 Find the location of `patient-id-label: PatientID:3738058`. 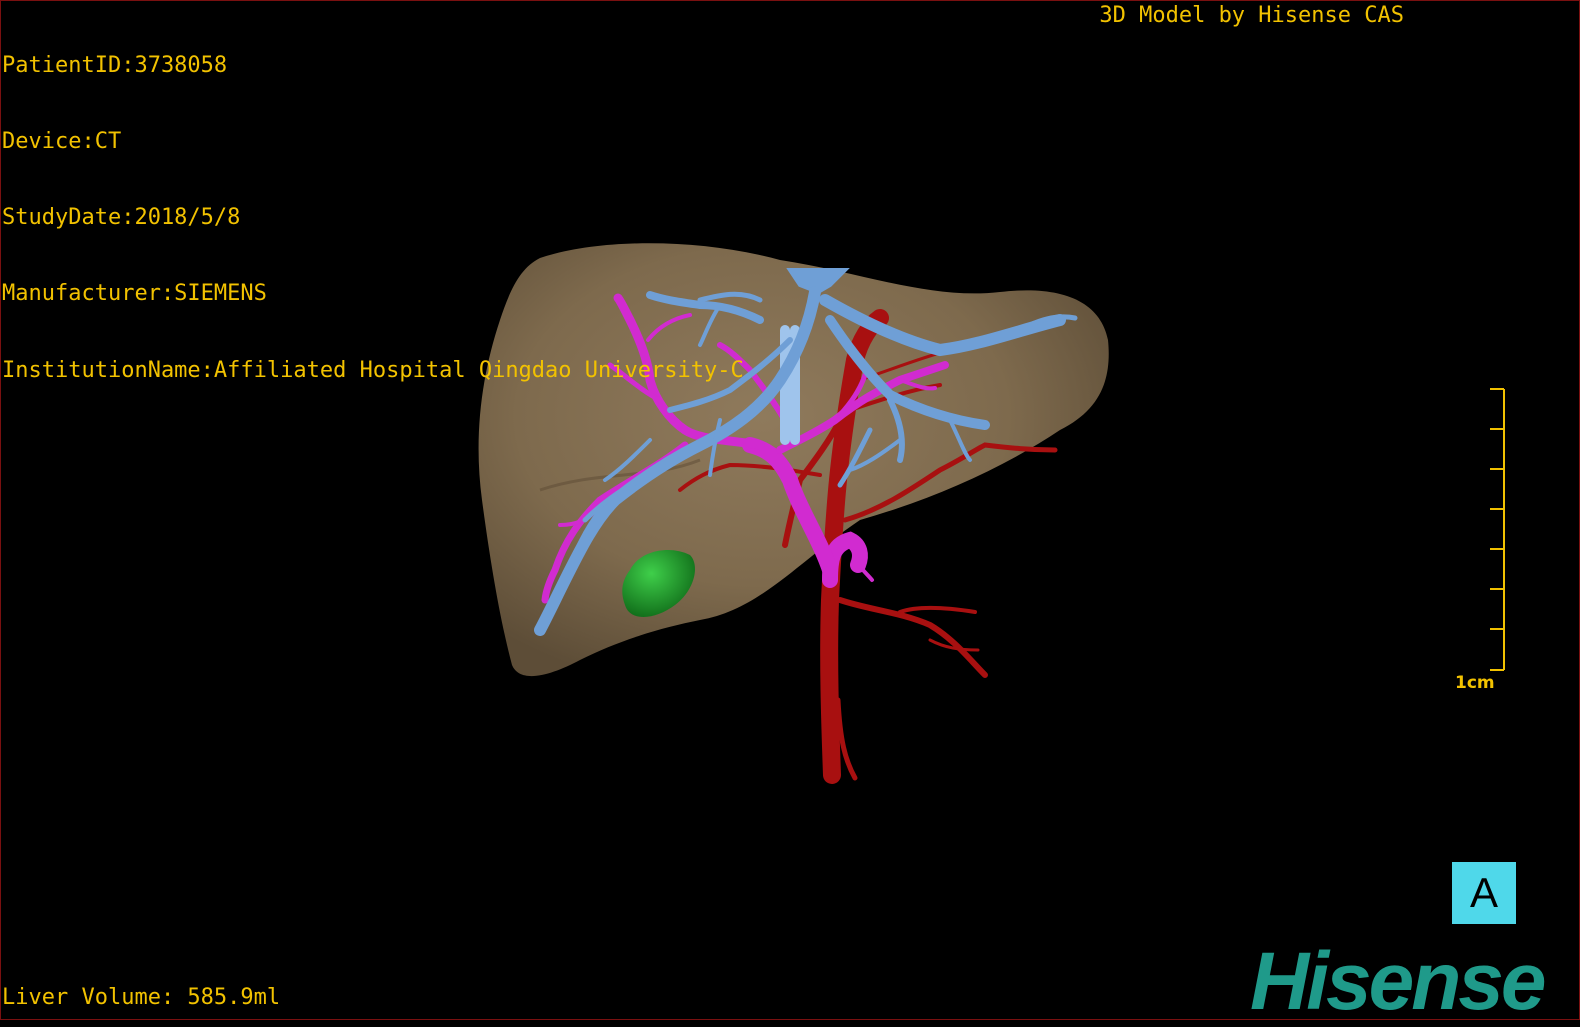

patient-id-label: PatientID:3738058 is located at coordinates (115, 65).